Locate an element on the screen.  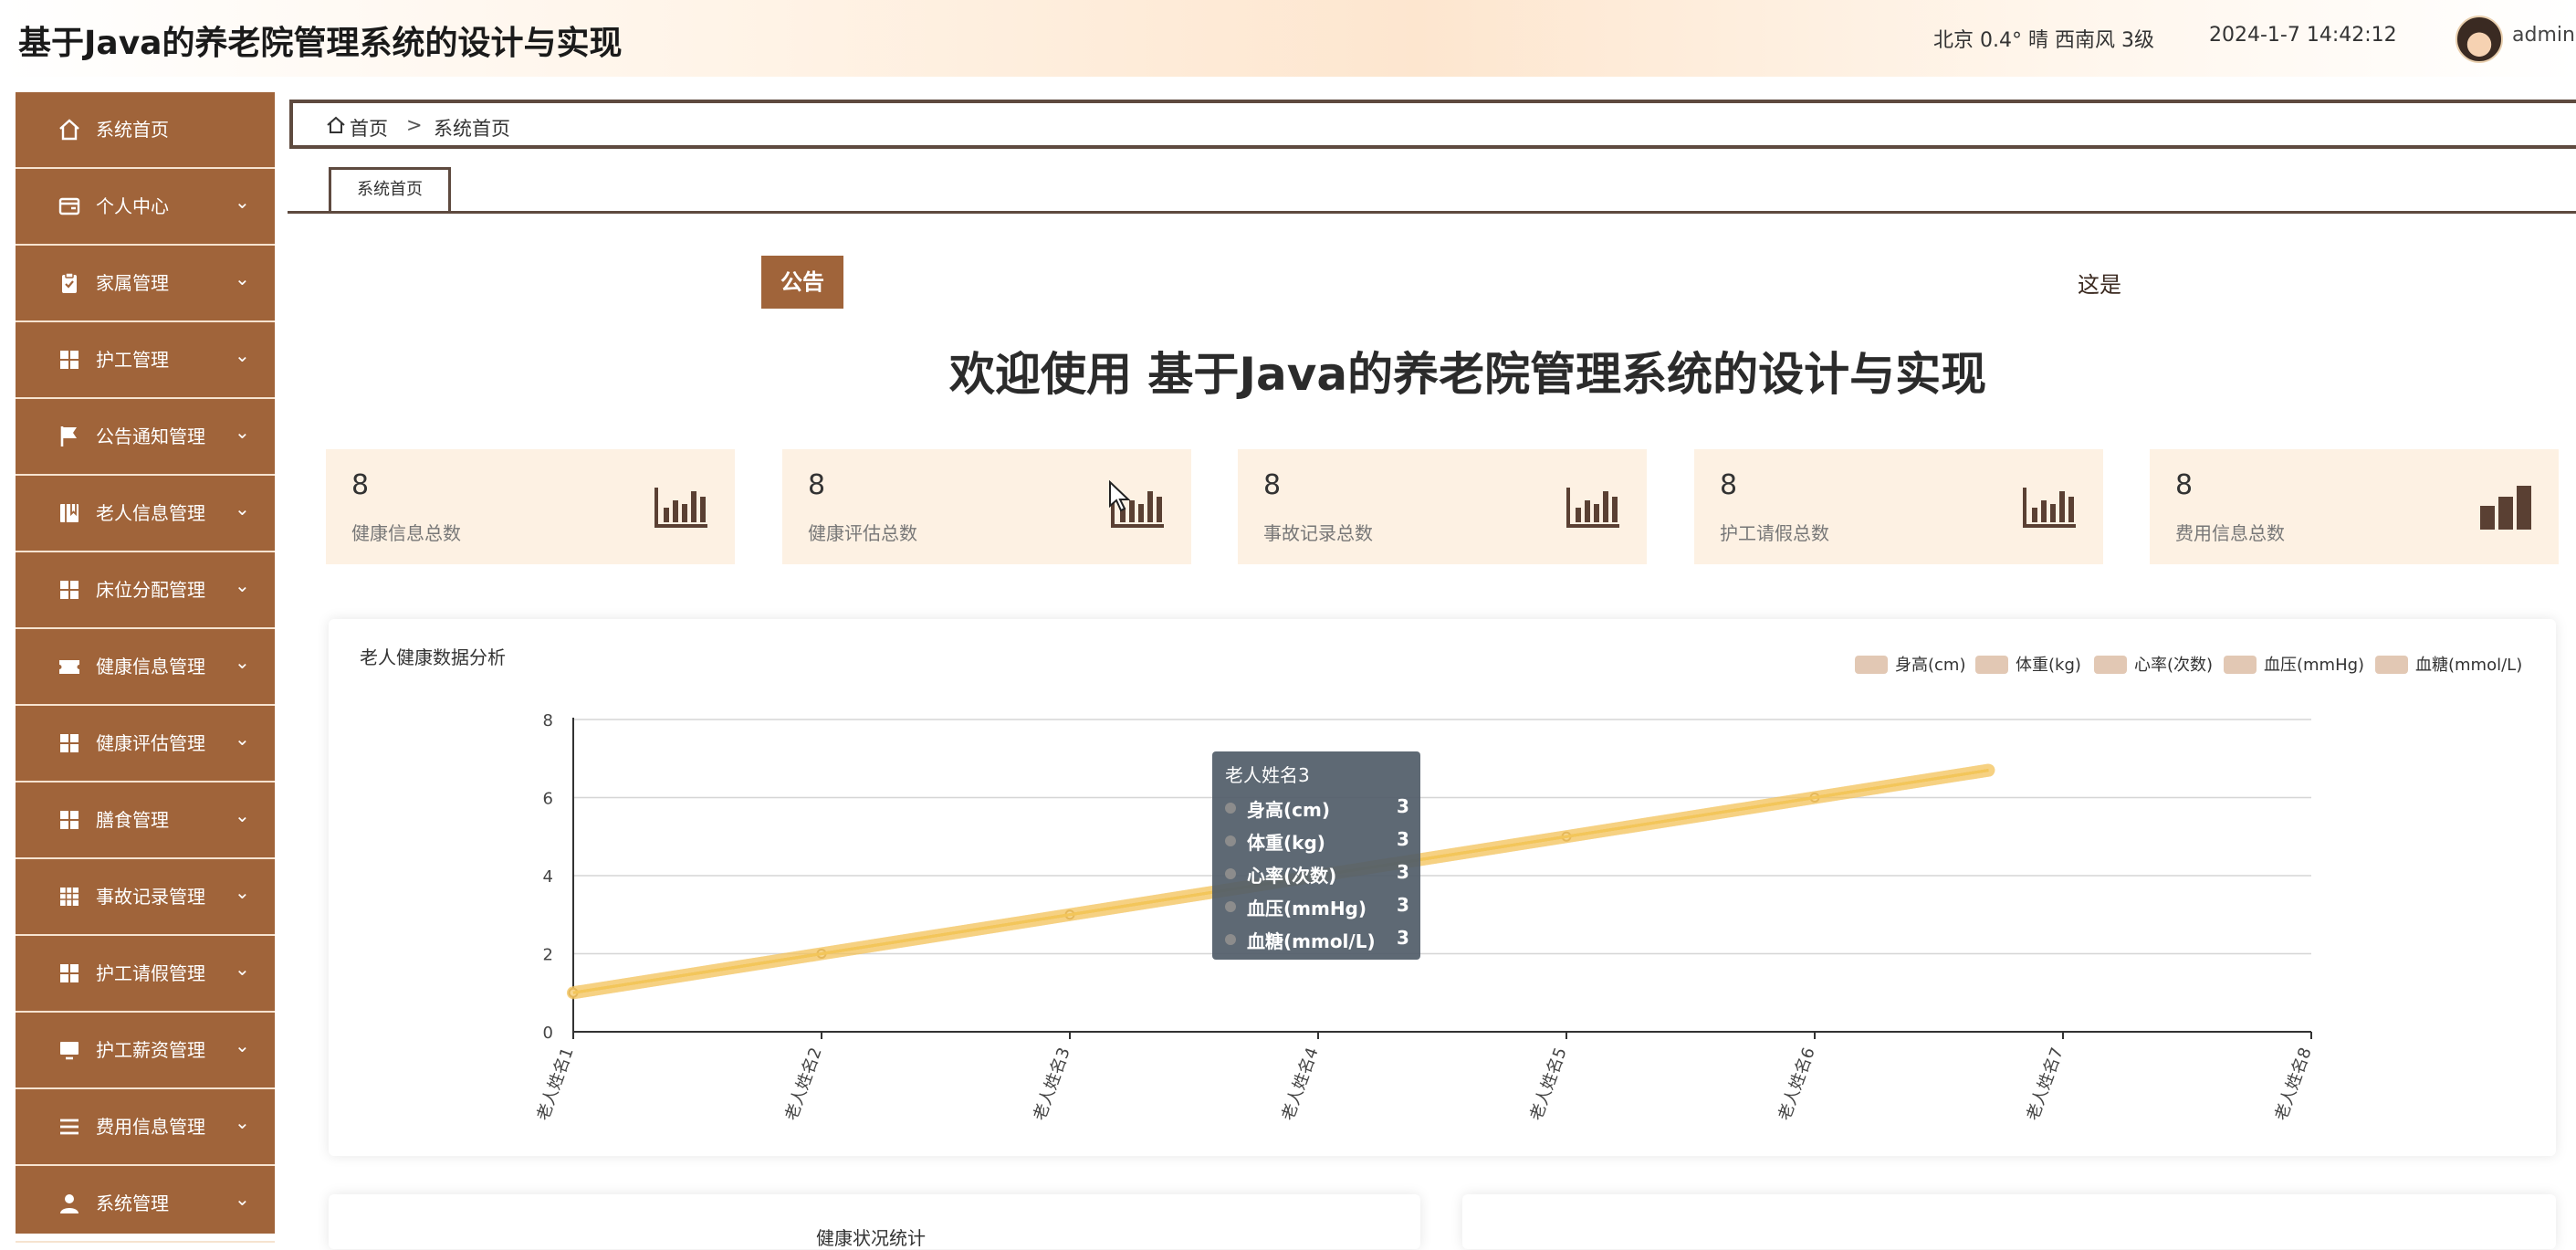
sidebar-item-4: 公告通知管理 ⌄ is located at coordinates (145, 437).